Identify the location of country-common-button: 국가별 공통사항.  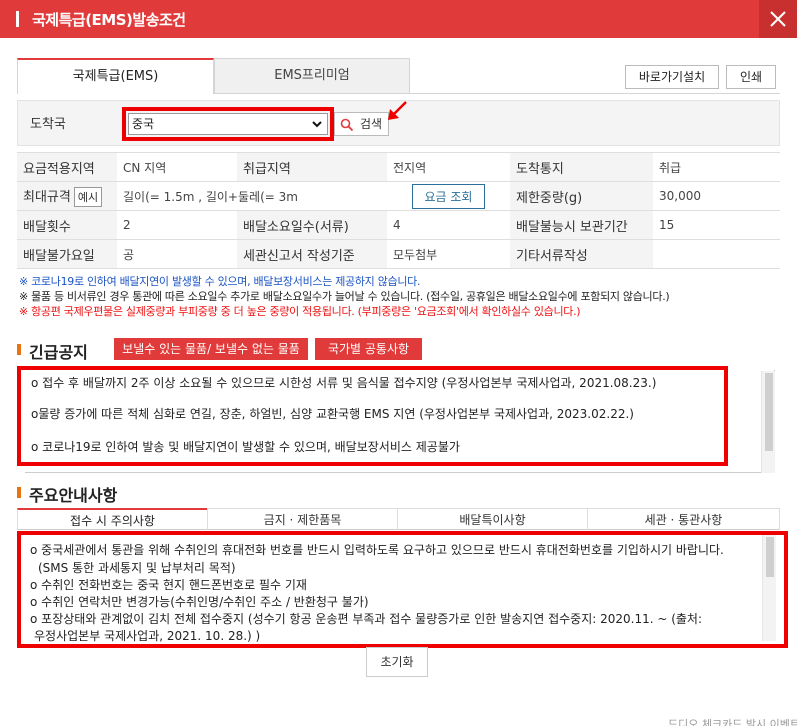
(368, 349).